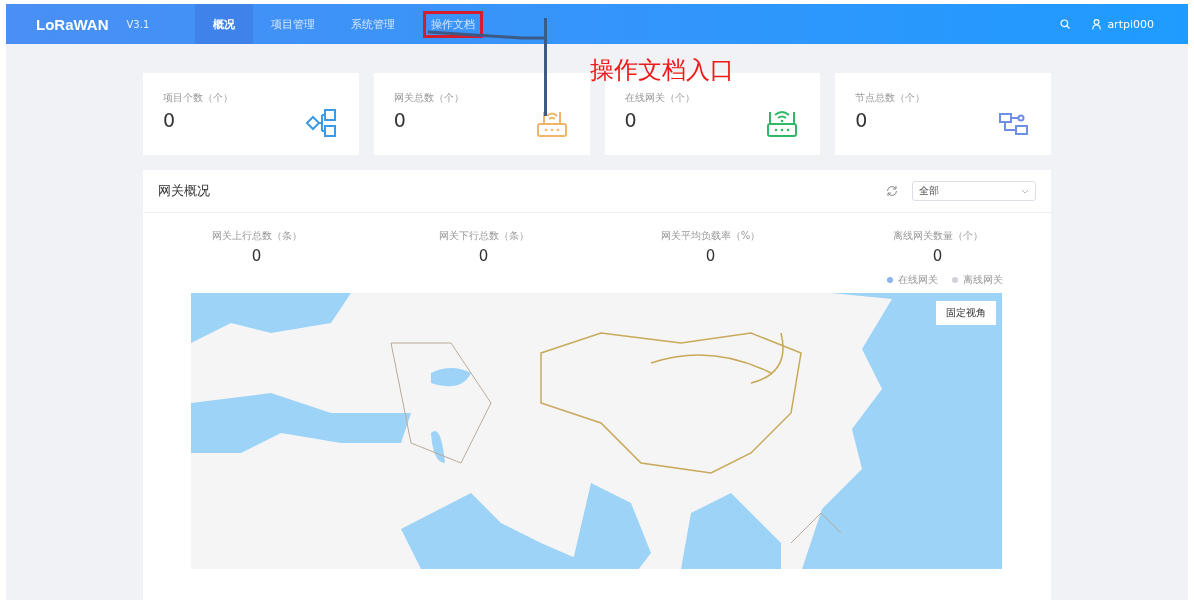 The height and width of the screenshot is (600, 1194). Describe the element at coordinates (224, 24) in the screenshot. I see `nav-tab: 概况` at that location.